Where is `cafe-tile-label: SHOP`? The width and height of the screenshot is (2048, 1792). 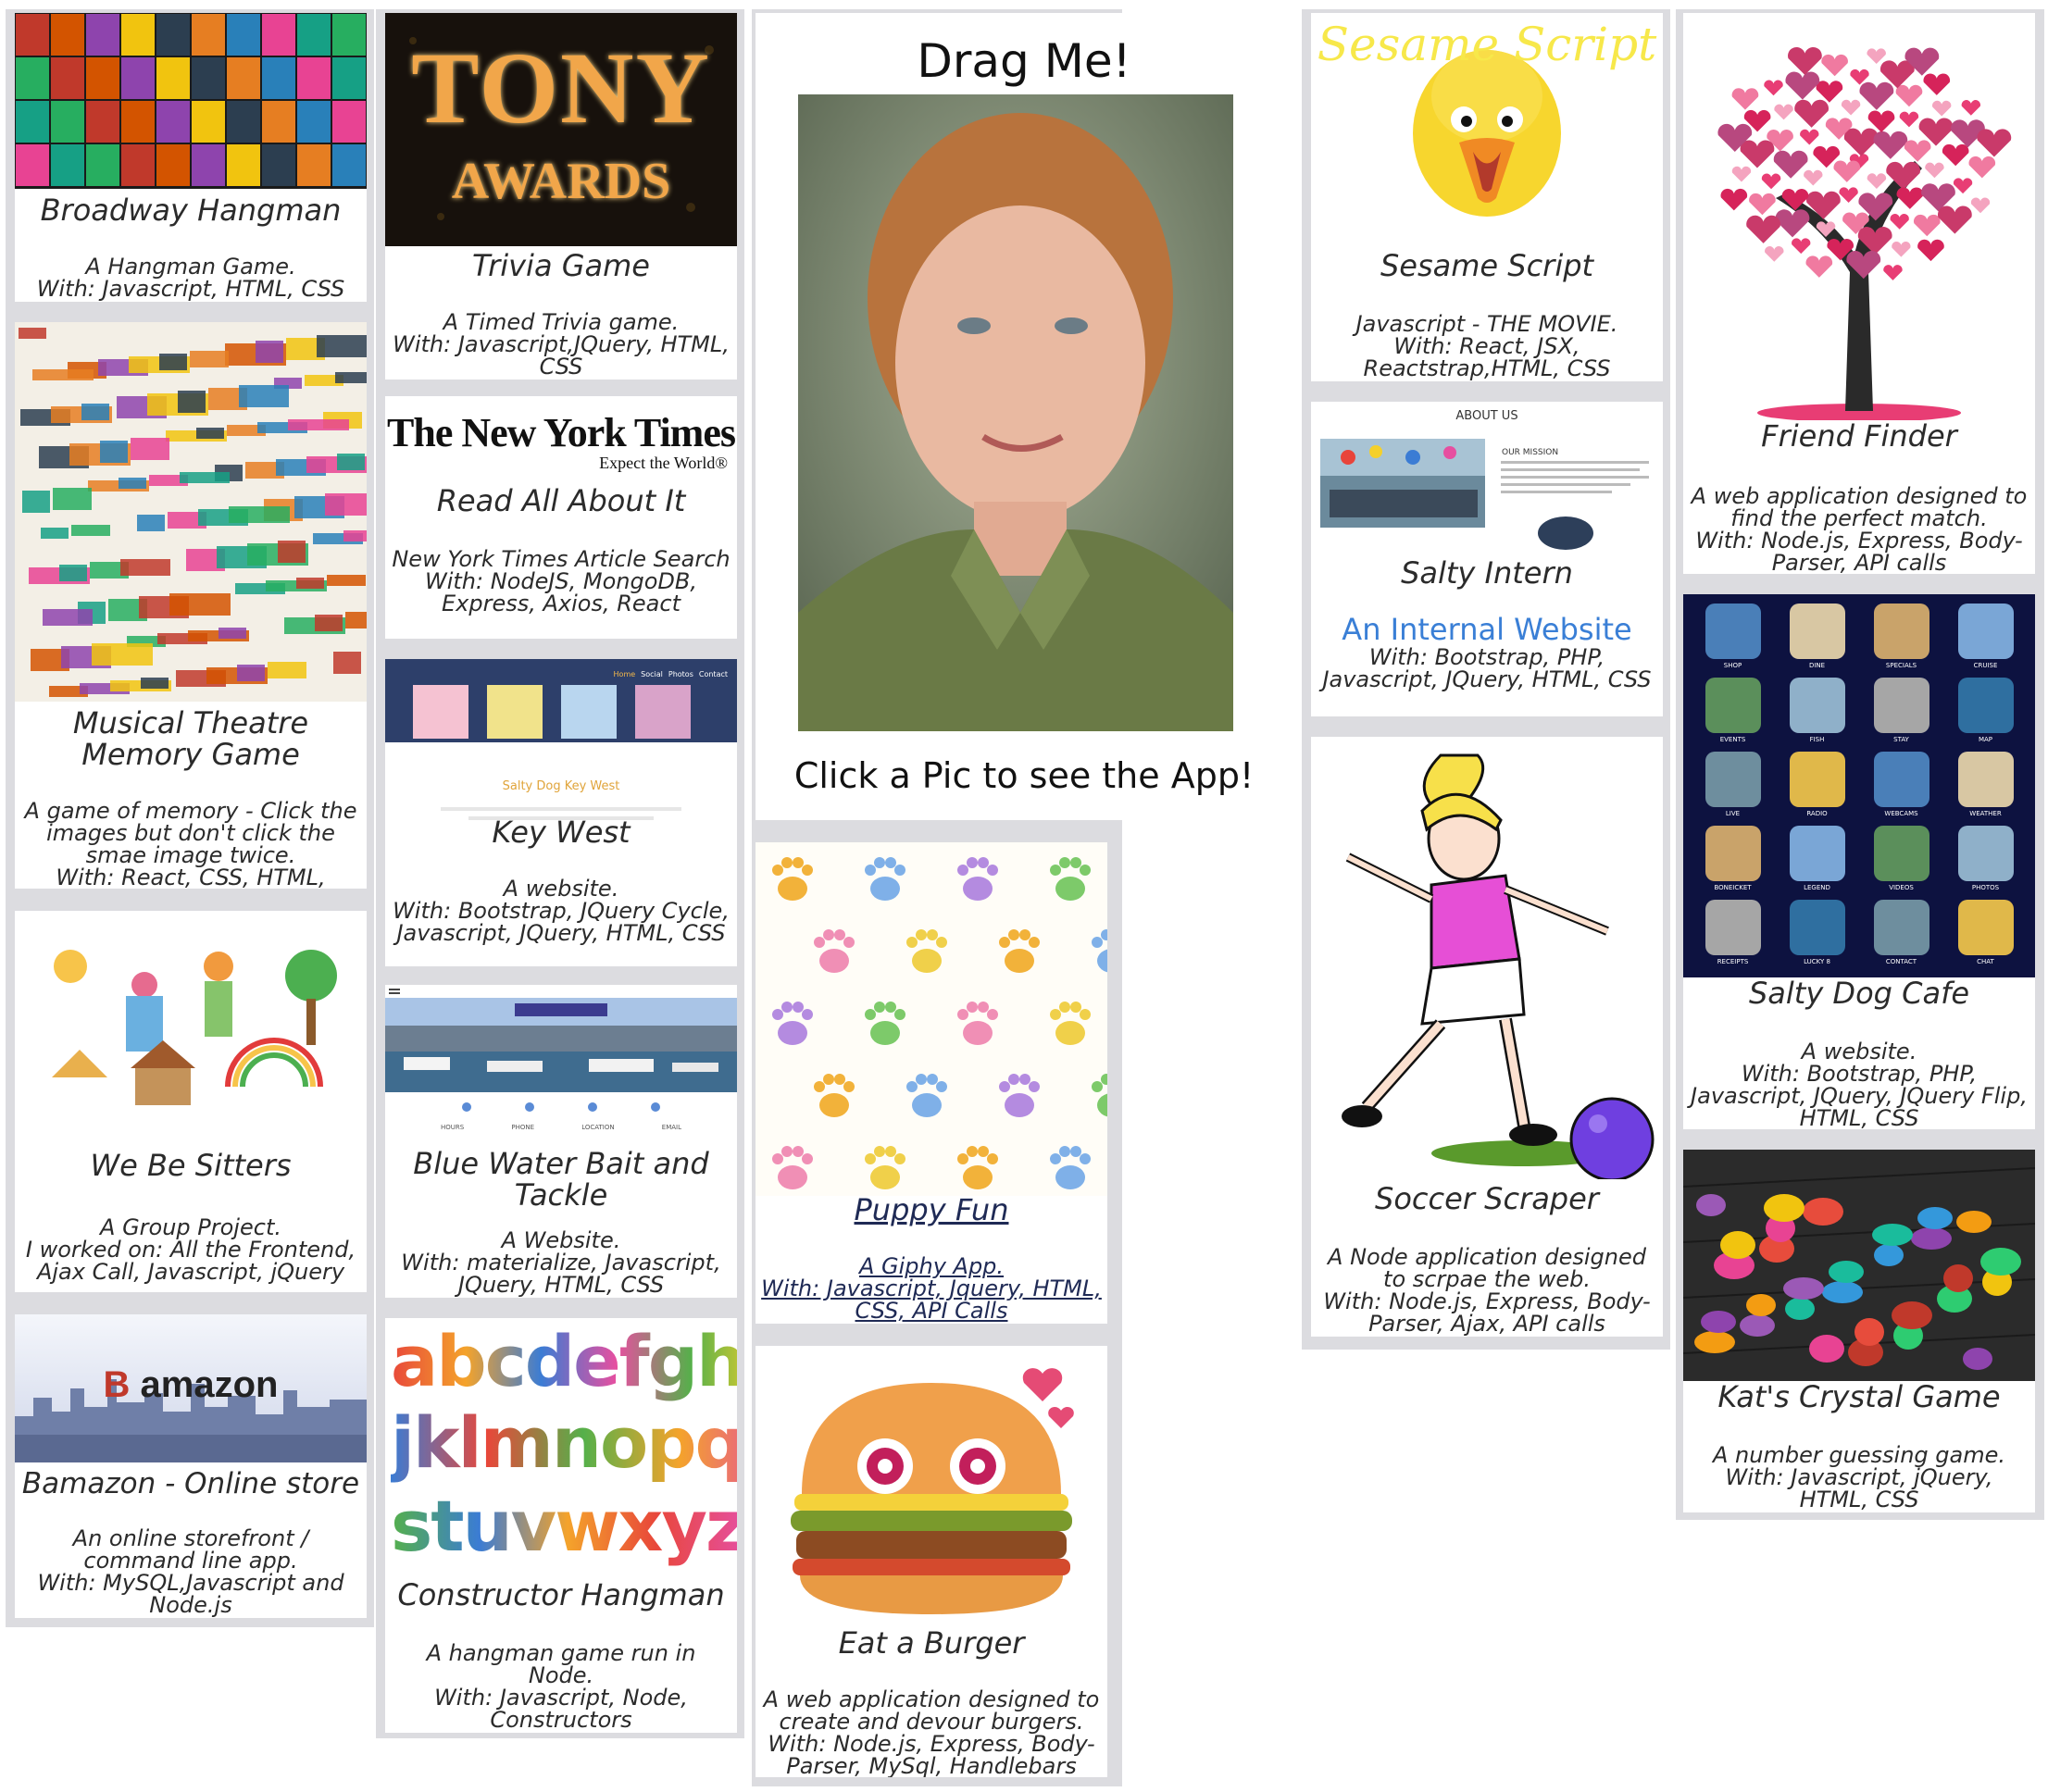
cafe-tile-label: SHOP is located at coordinates (1732, 665).